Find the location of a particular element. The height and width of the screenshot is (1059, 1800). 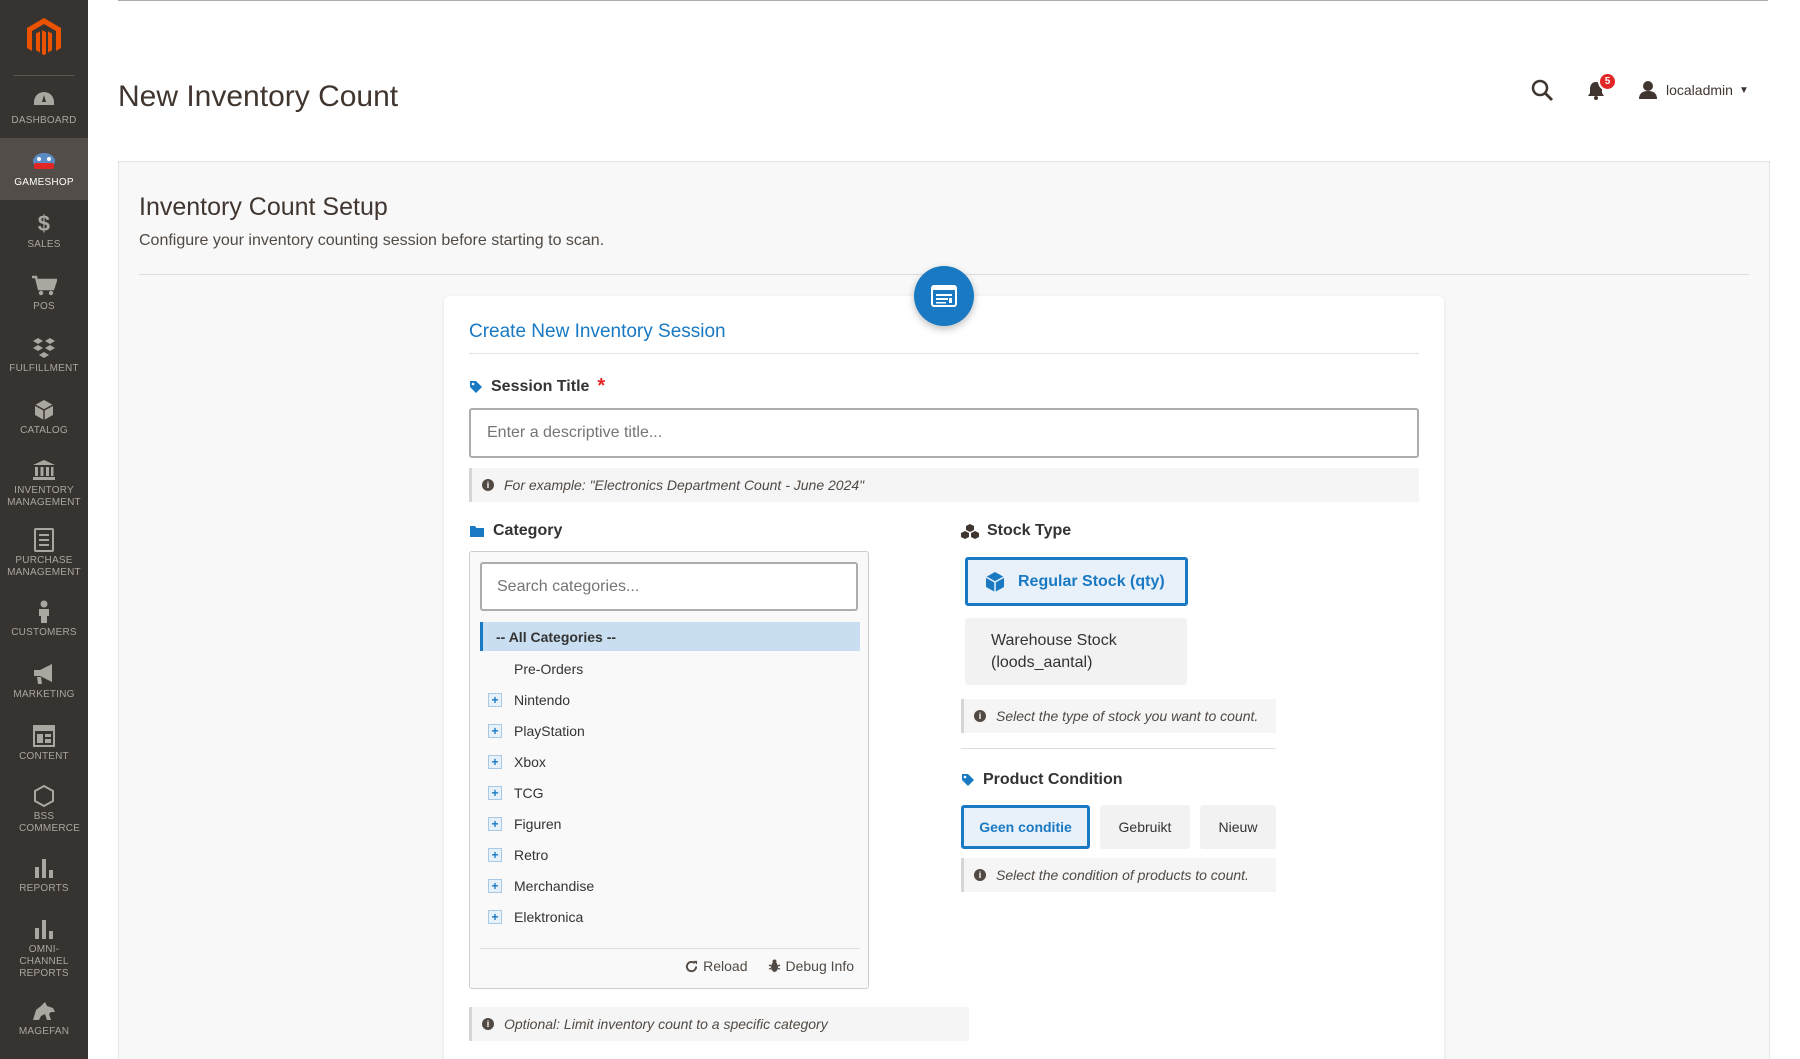

magento-logo-icon is located at coordinates (44, 36).